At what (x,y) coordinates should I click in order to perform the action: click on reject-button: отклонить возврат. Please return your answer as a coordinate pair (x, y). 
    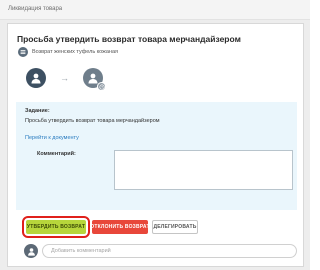
    Looking at the image, I should click on (120, 227).